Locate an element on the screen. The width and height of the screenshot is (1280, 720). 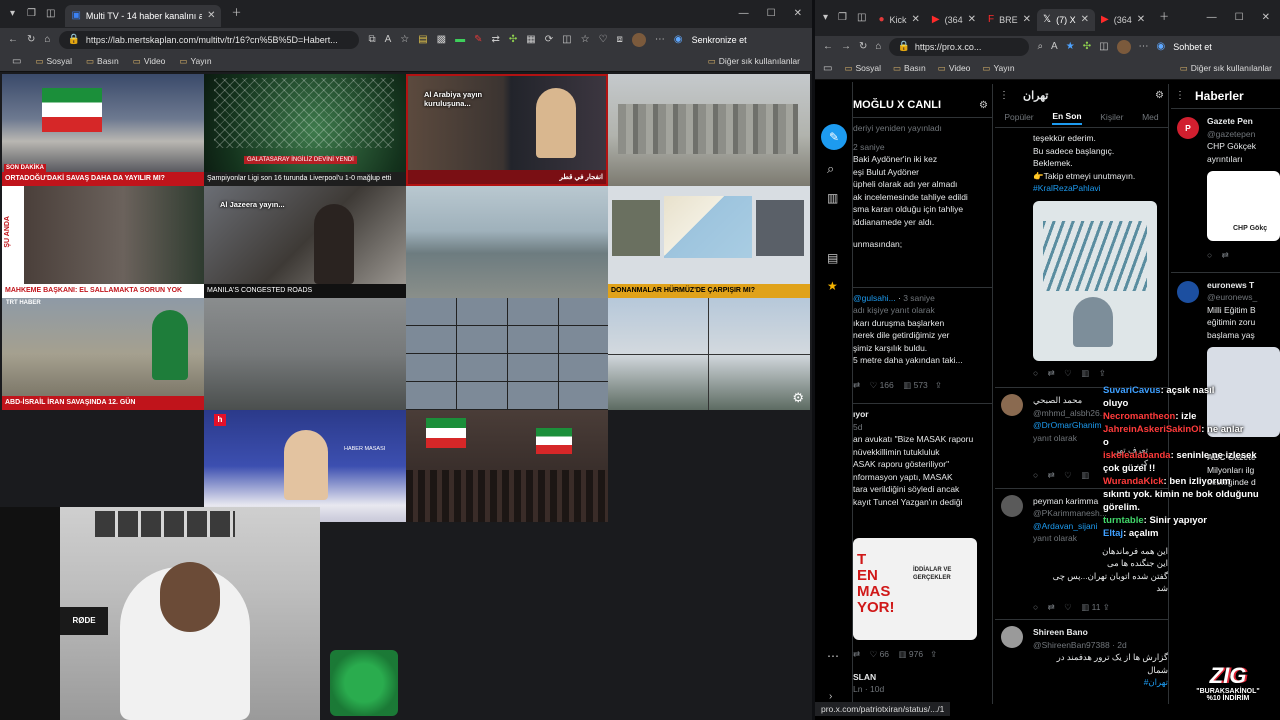
tweet-actions: ○ ⇄ ♡ ▥ 11 ⇪ is located at coordinates (1100, 607).